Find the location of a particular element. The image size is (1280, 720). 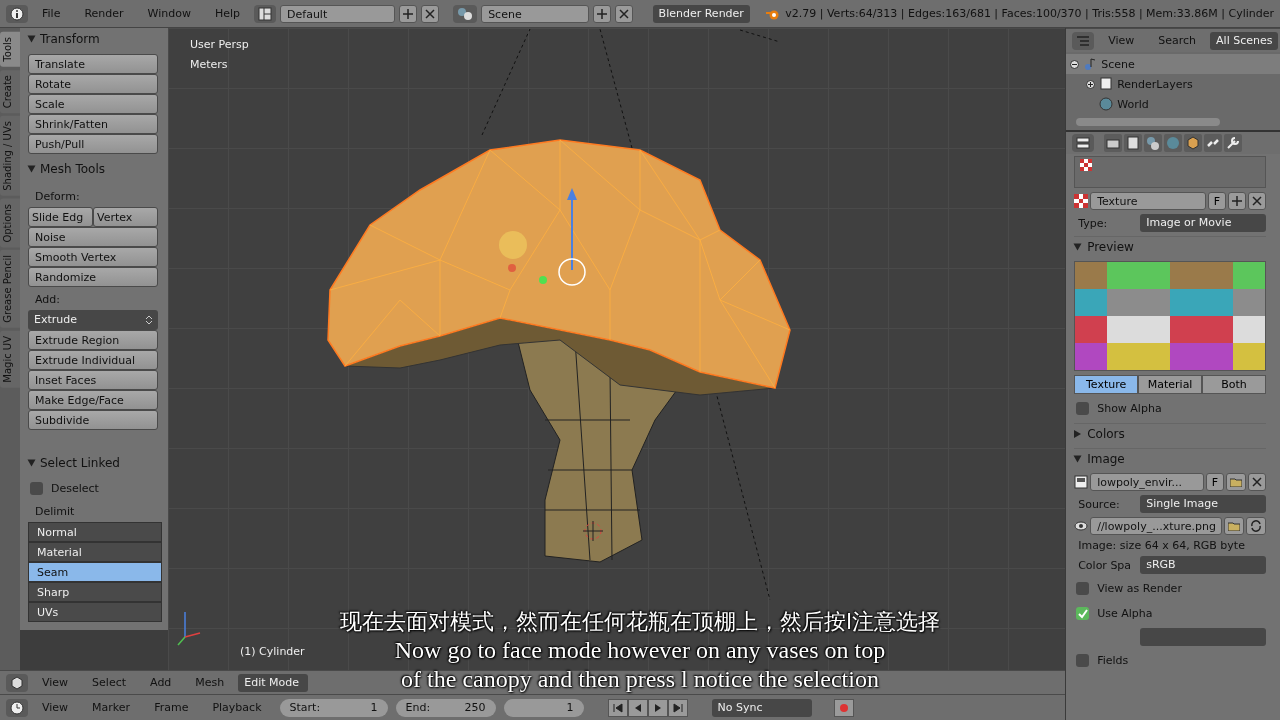

tool-button: Inset Faces is located at coordinates (93, 380).